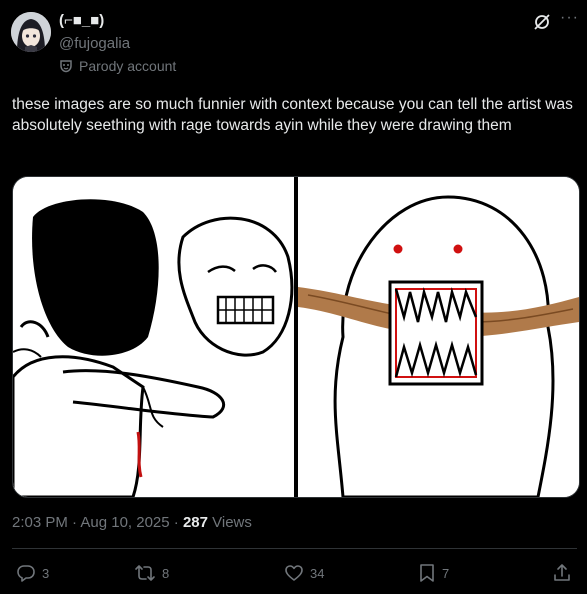 This screenshot has width=587, height=594. I want to click on share-icon, so click(562, 573).